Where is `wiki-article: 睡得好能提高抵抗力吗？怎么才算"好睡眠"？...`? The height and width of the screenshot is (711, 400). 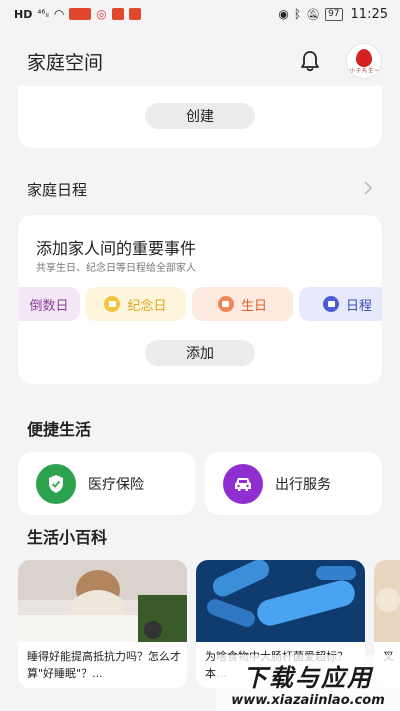
wiki-article: 睡得好能提高抵抗力吗？怎么才算"好睡眠"？... is located at coordinates (102, 624).